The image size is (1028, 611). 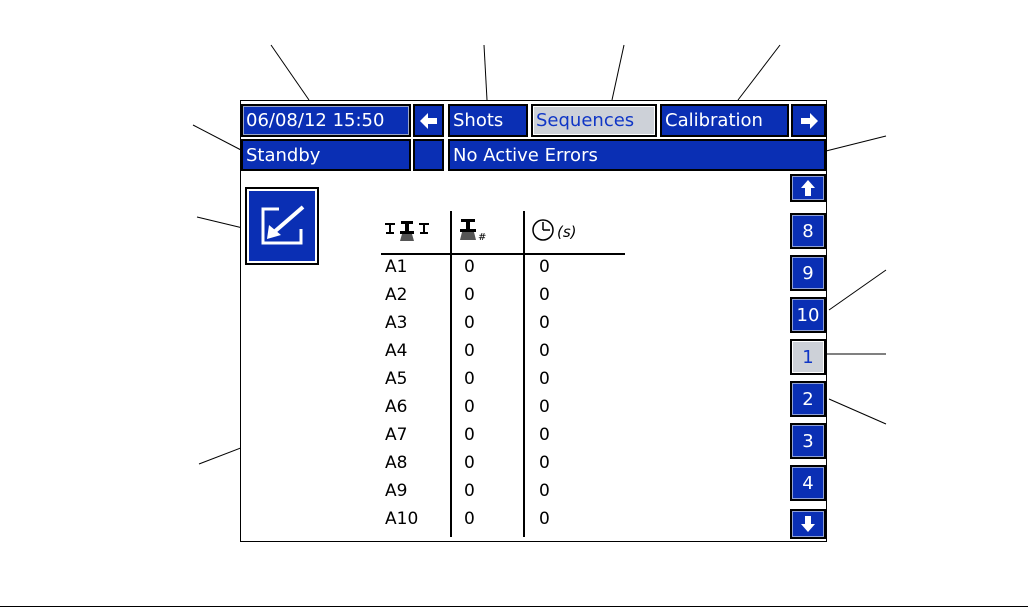 I want to click on sequence-item-2: 2, so click(x=808, y=399).